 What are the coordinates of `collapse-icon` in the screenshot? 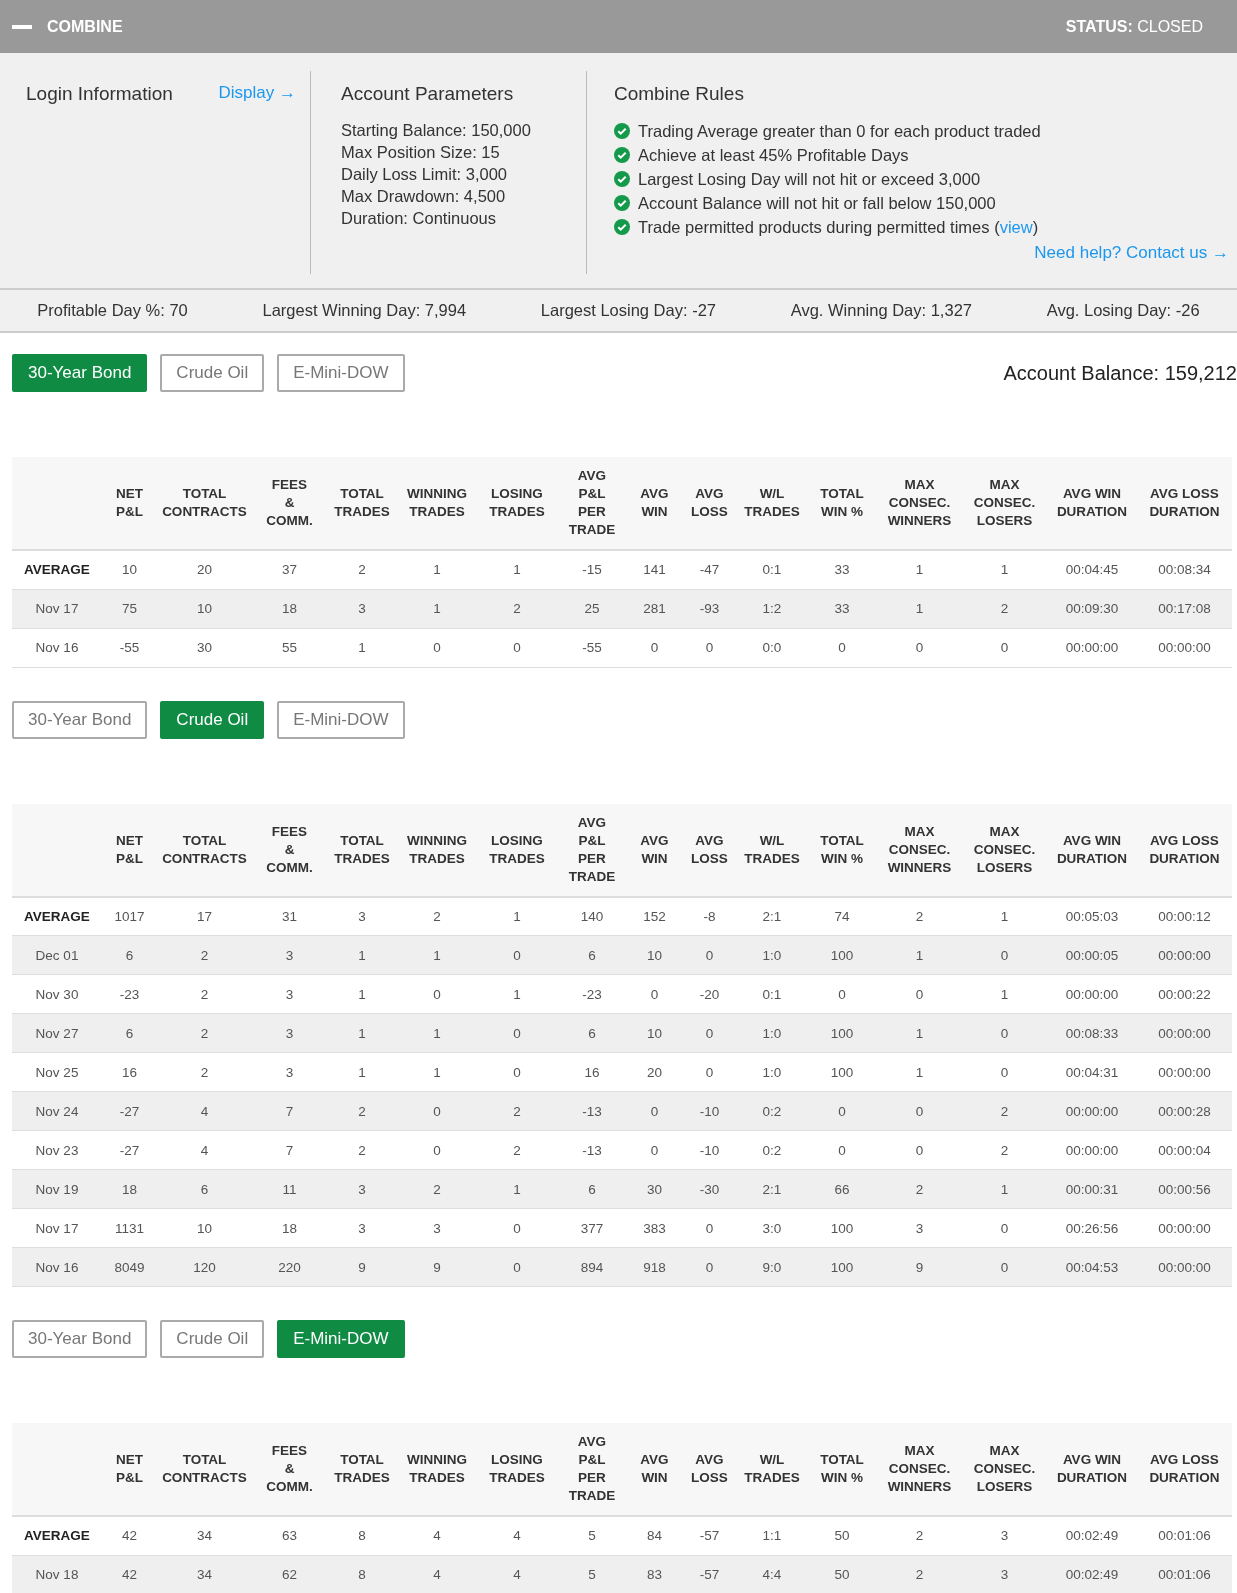 It's located at (22, 26).